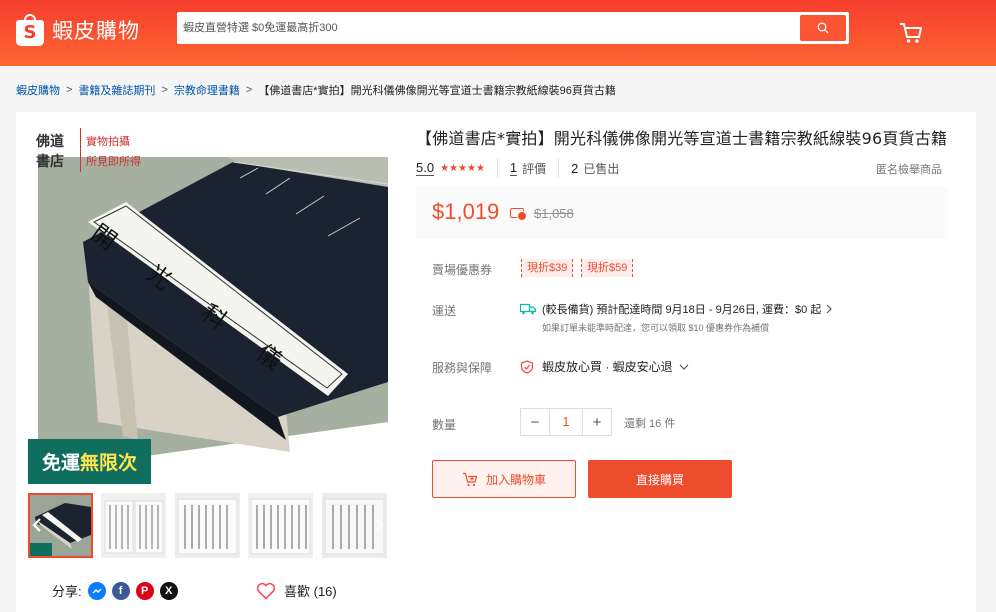 Image resolution: width=996 pixels, height=612 pixels. I want to click on report-link: 匿名檢舉商品, so click(909, 169).